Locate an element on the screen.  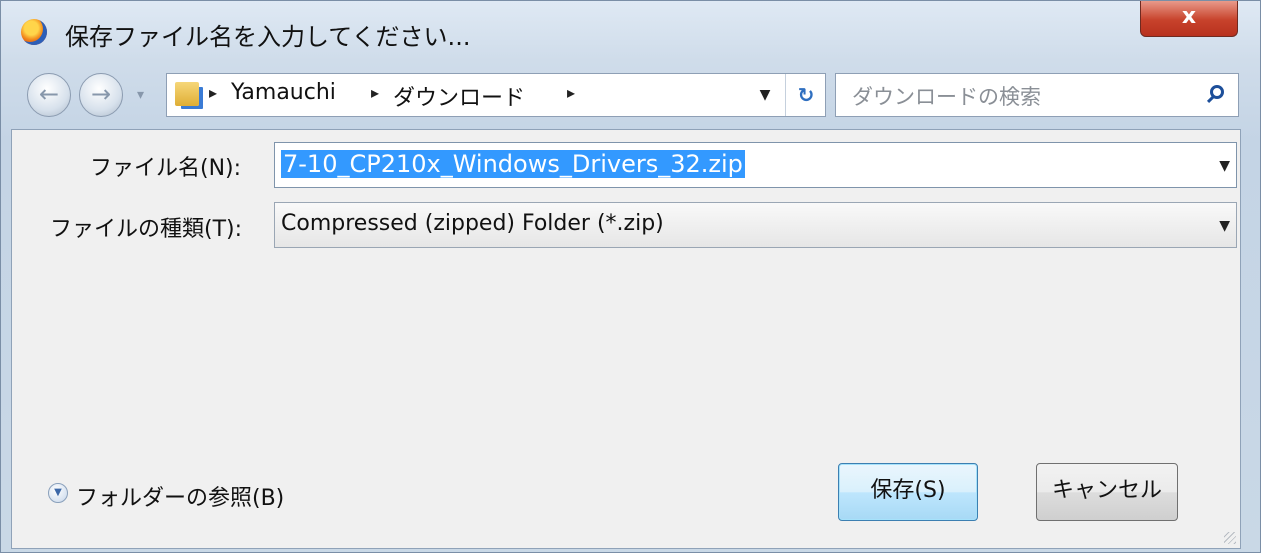
forward-arrow-icon: → is located at coordinates (101, 95).